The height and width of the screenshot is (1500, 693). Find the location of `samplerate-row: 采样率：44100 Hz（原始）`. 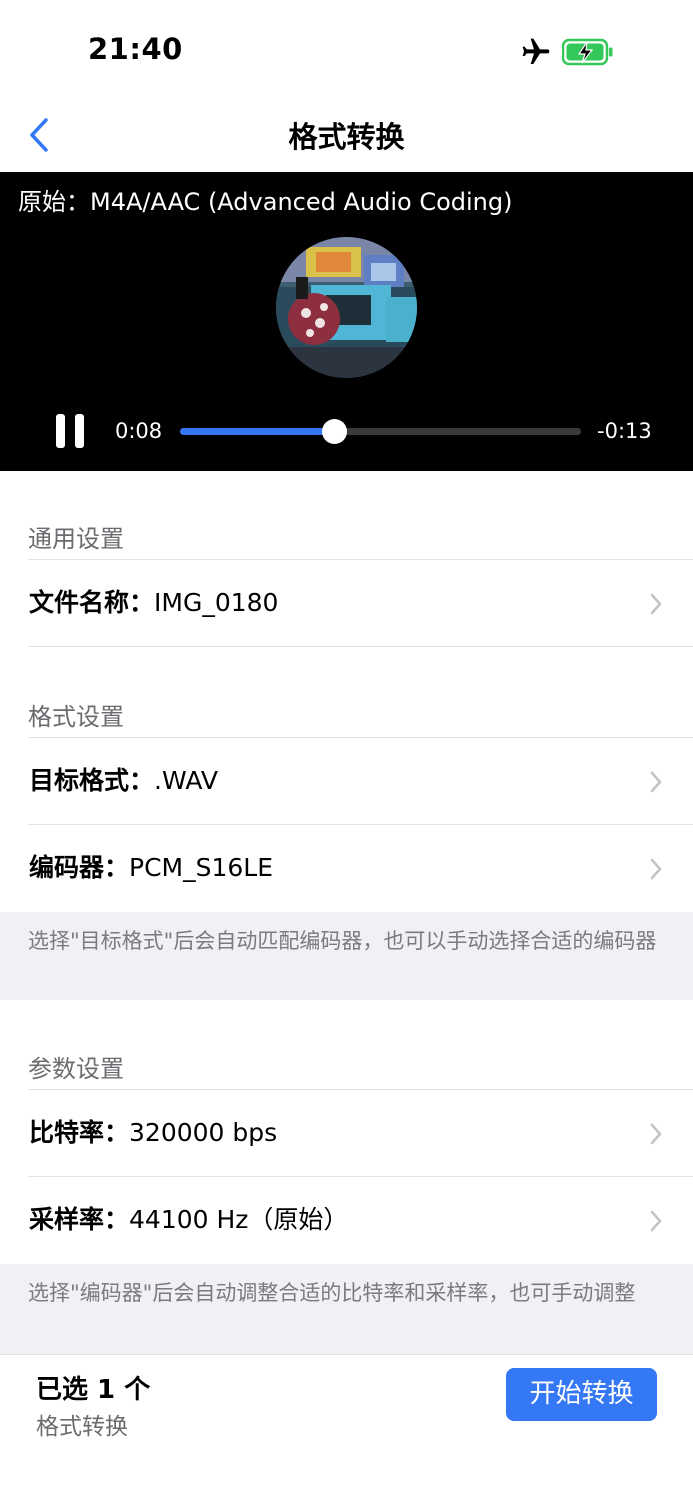

samplerate-row: 采样率：44100 Hz（原始） is located at coordinates (346, 1220).